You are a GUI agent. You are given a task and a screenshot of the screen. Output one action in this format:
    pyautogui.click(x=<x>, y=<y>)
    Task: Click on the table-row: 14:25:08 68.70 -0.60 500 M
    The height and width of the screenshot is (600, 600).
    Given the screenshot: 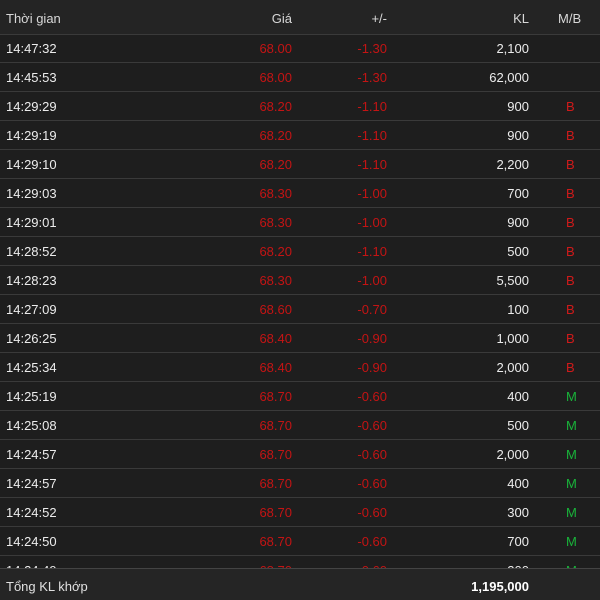 What is the action you would take?
    pyautogui.click(x=300, y=425)
    